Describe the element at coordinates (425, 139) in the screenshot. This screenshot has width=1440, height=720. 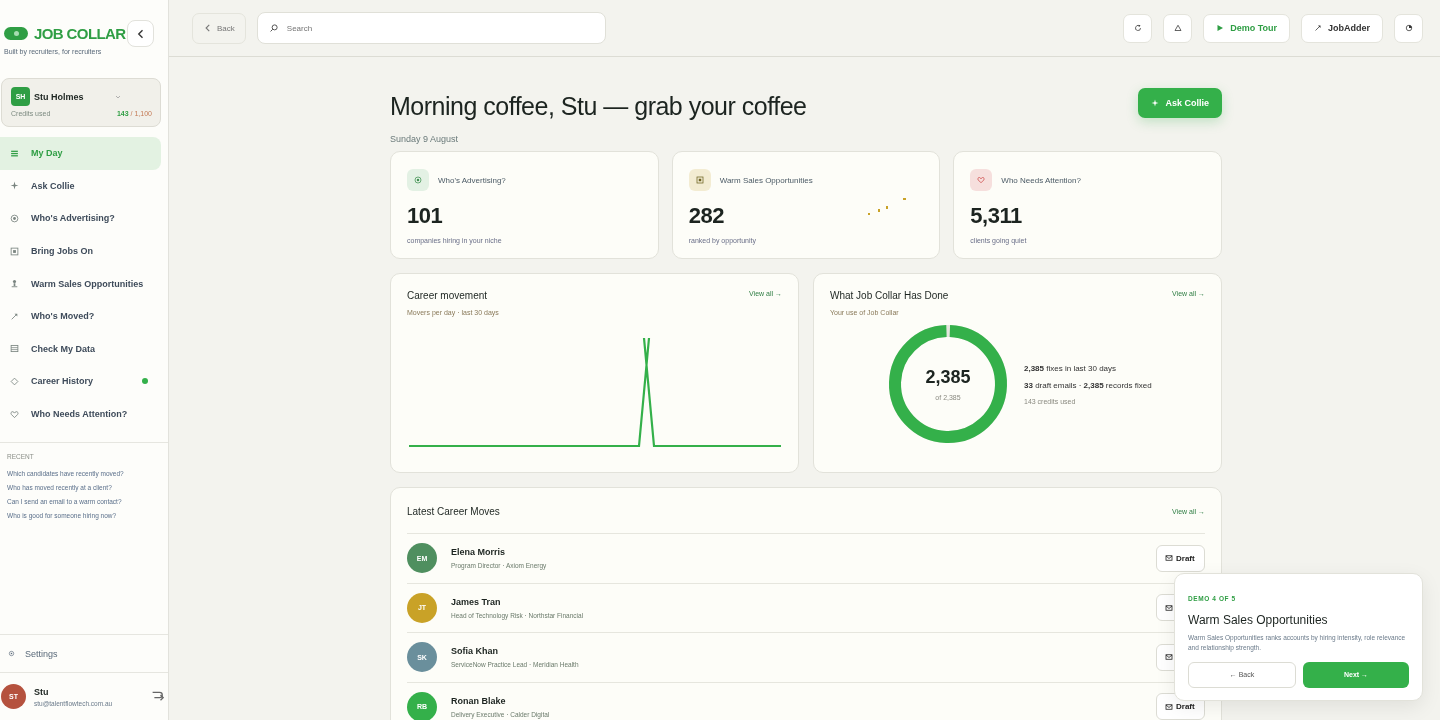
I see `date-label: Sunday 9 August` at that location.